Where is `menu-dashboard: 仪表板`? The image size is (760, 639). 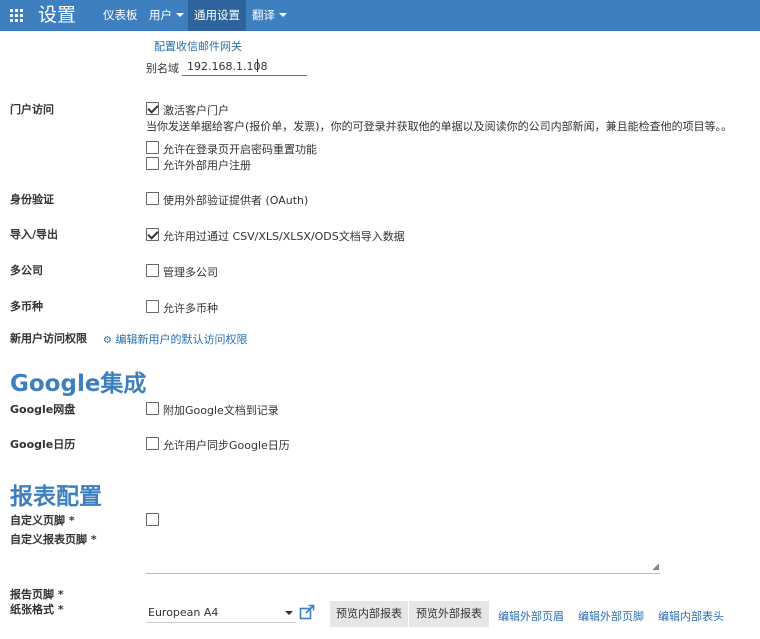 menu-dashboard: 仪表板 is located at coordinates (120, 15).